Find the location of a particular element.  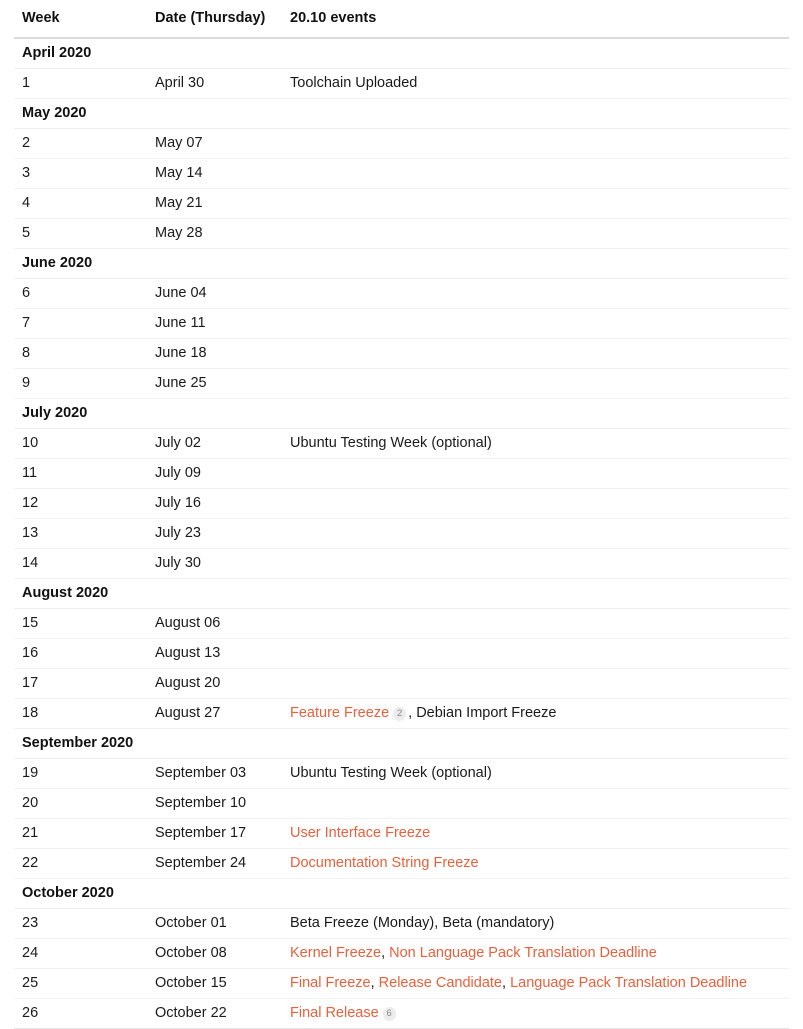

table-header-row: Week Date (Thursday) 20.10 events is located at coordinates (401, 19).